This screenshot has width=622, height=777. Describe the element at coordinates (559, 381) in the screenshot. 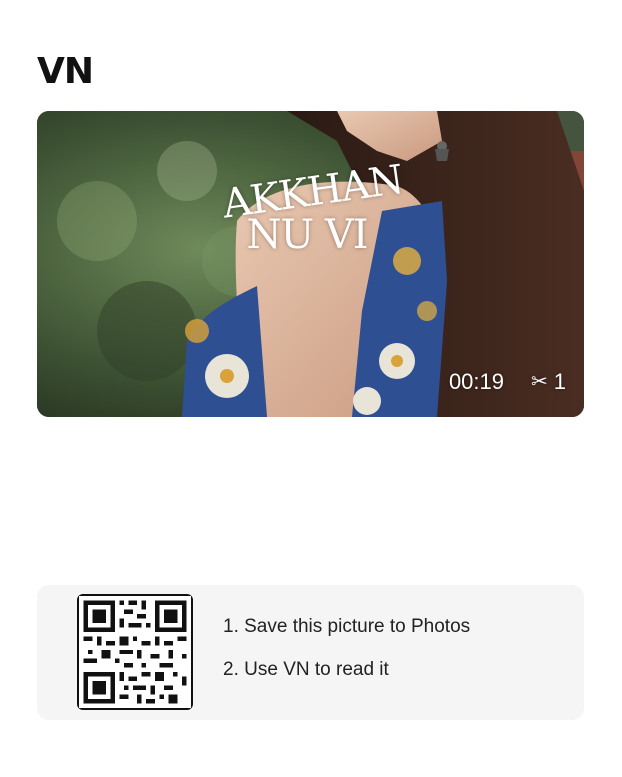

I see `clip-count-value: 1` at that location.